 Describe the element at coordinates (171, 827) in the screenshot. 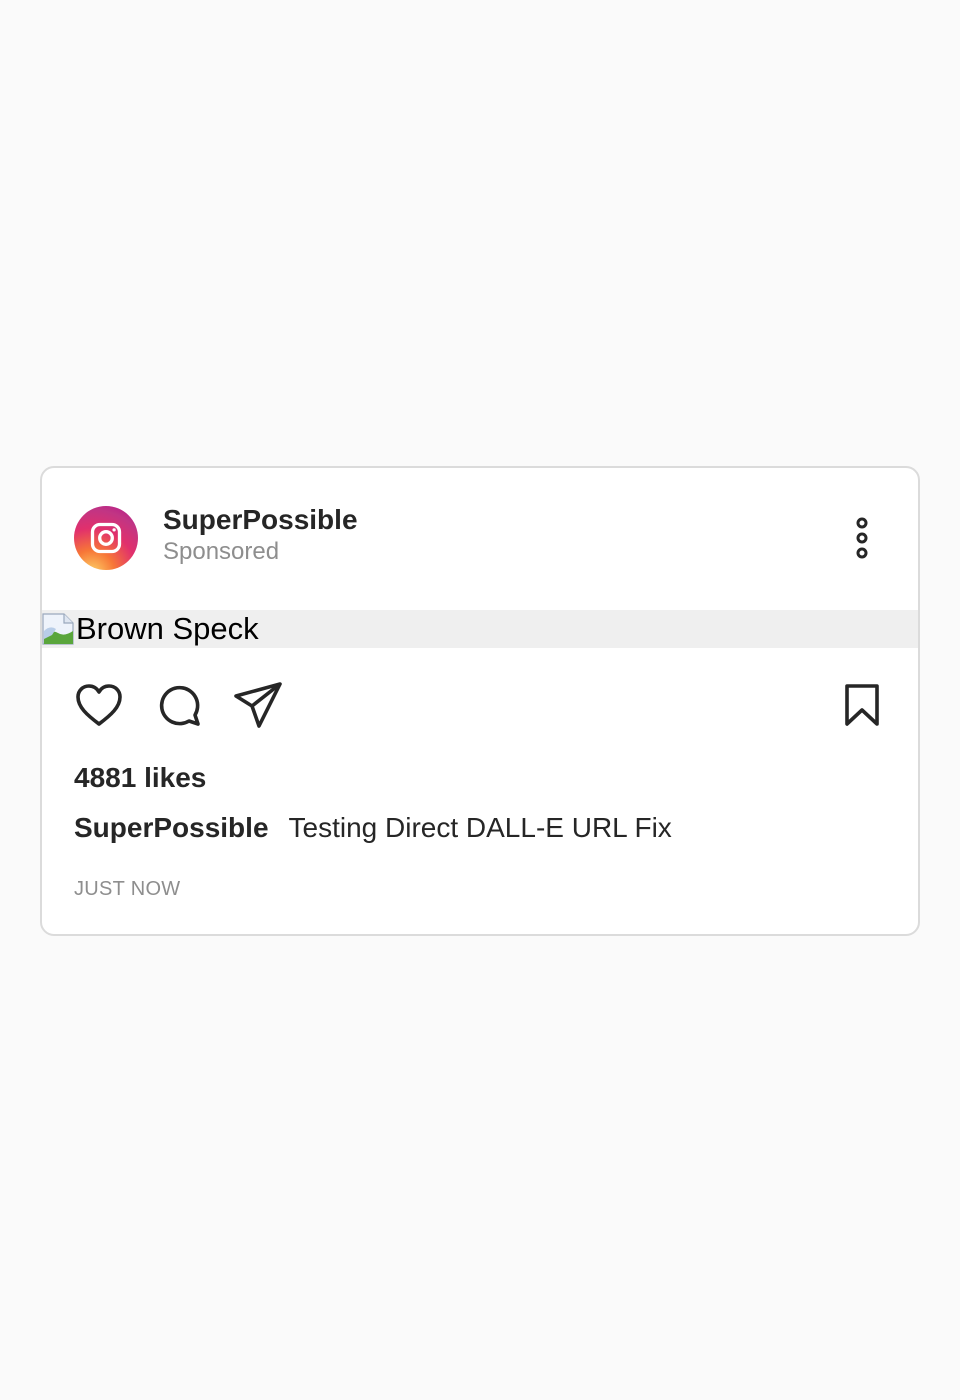

I see `caption-username: SuperPossible` at that location.